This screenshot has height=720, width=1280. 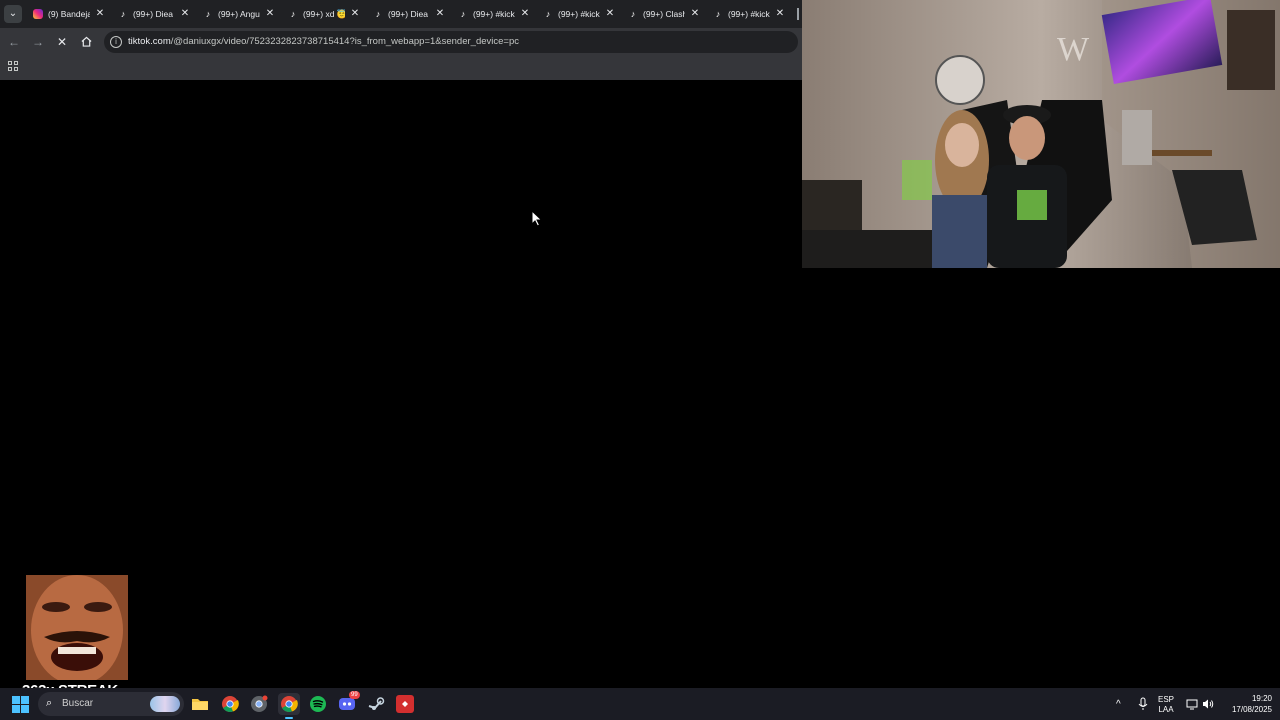 What do you see at coordinates (111, 704) in the screenshot?
I see `taskbar-search: ⌕ Buscar` at bounding box center [111, 704].